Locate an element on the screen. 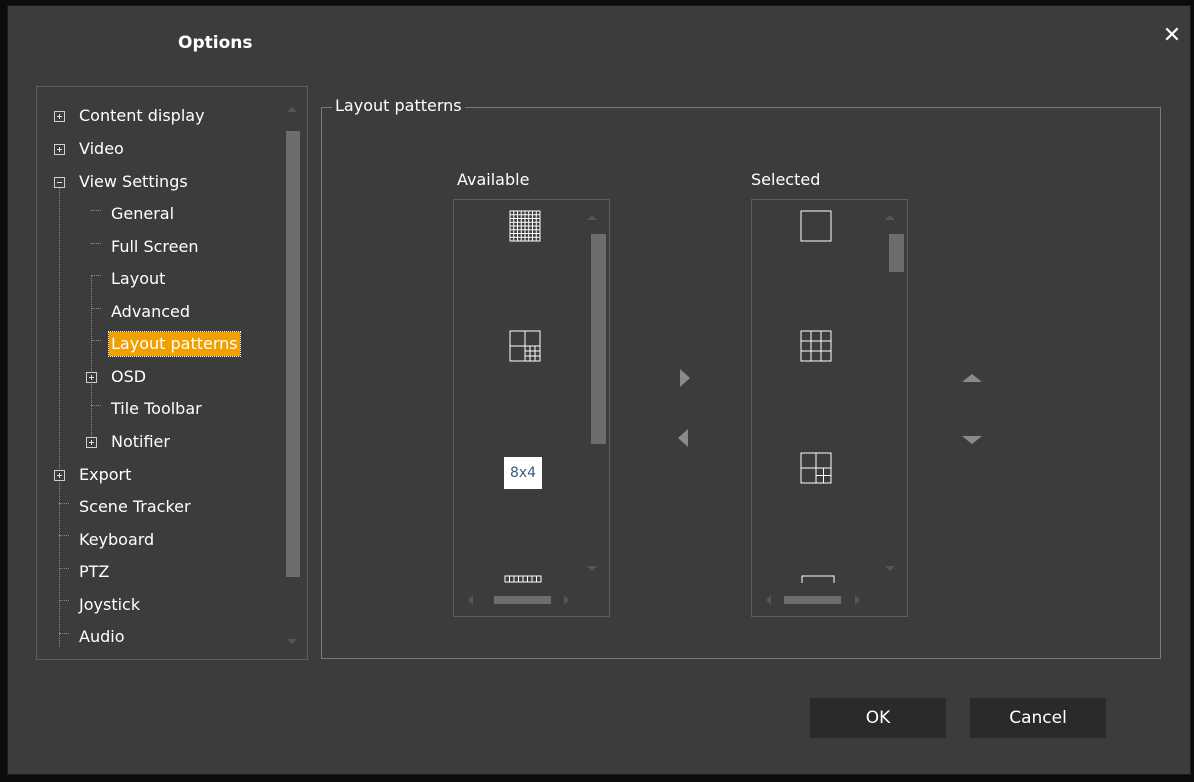 This screenshot has height=782, width=1194. tree-item-label: Video is located at coordinates (101, 148).